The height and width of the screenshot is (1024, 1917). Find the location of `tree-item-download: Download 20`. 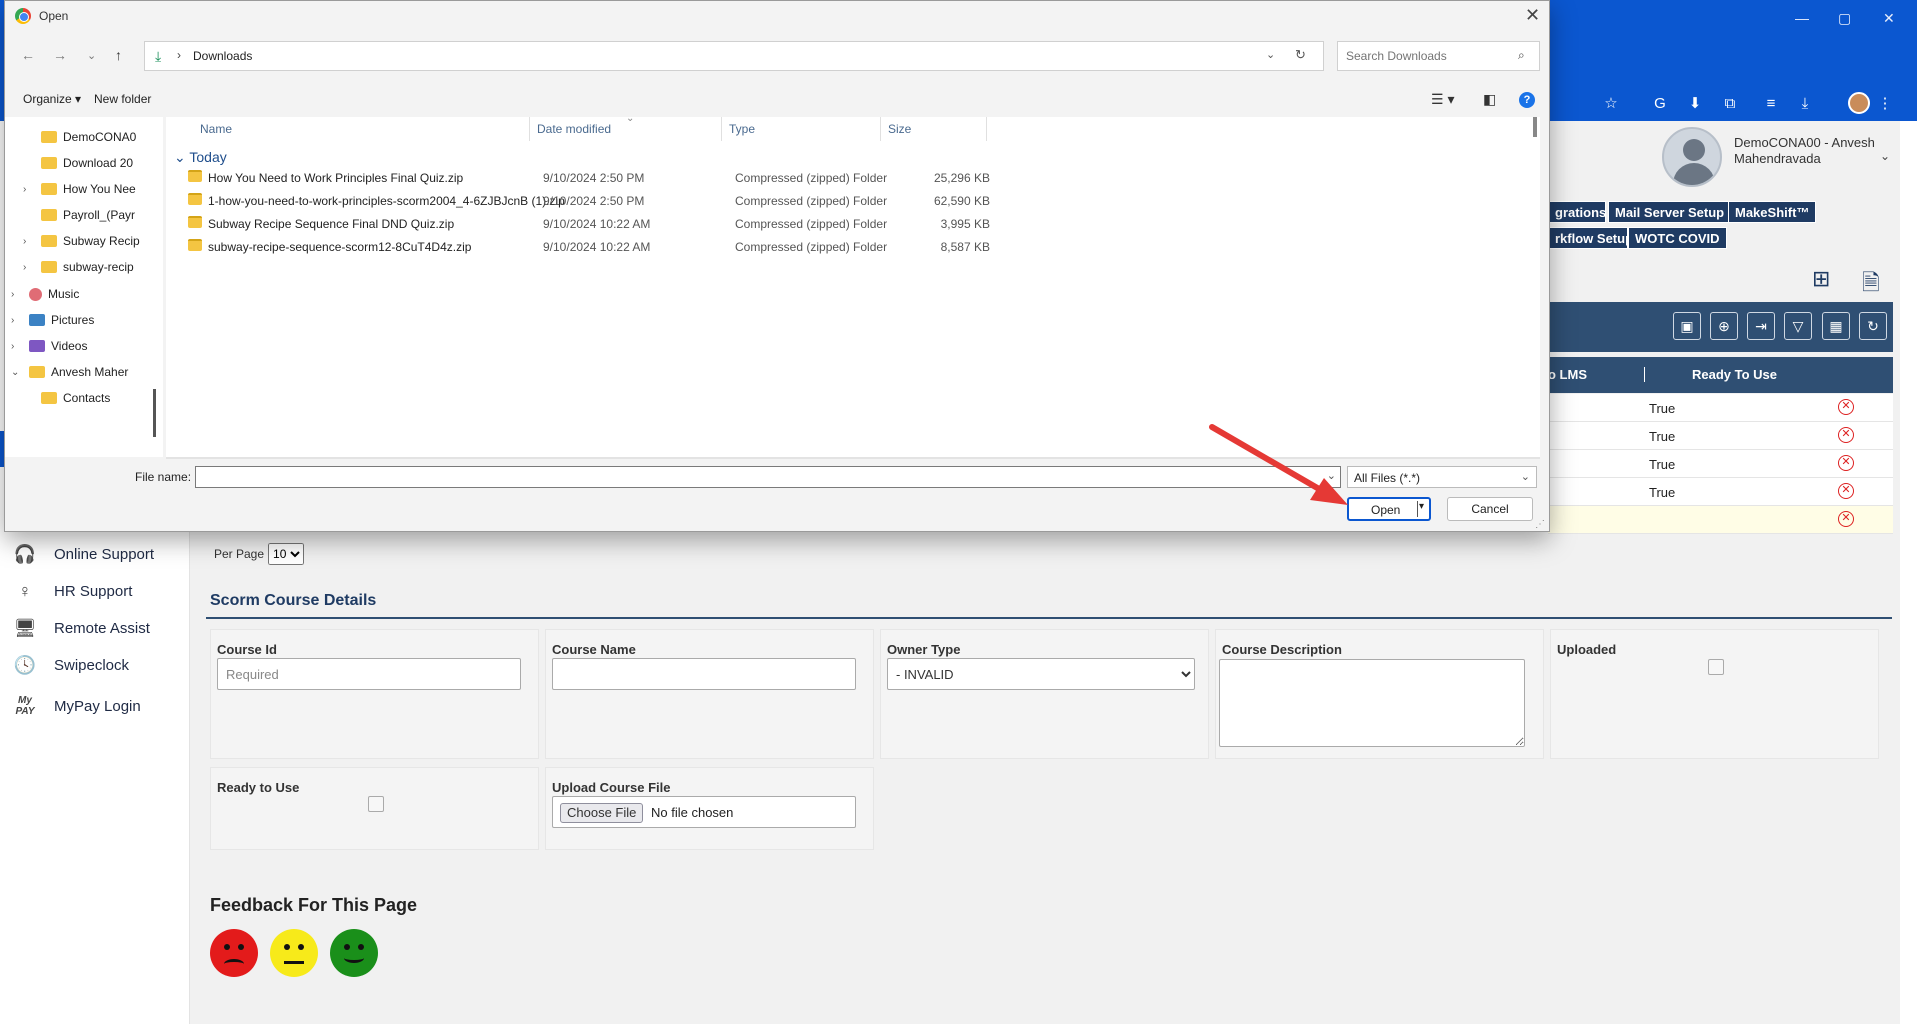

tree-item-download: Download 20 is located at coordinates (78, 163).